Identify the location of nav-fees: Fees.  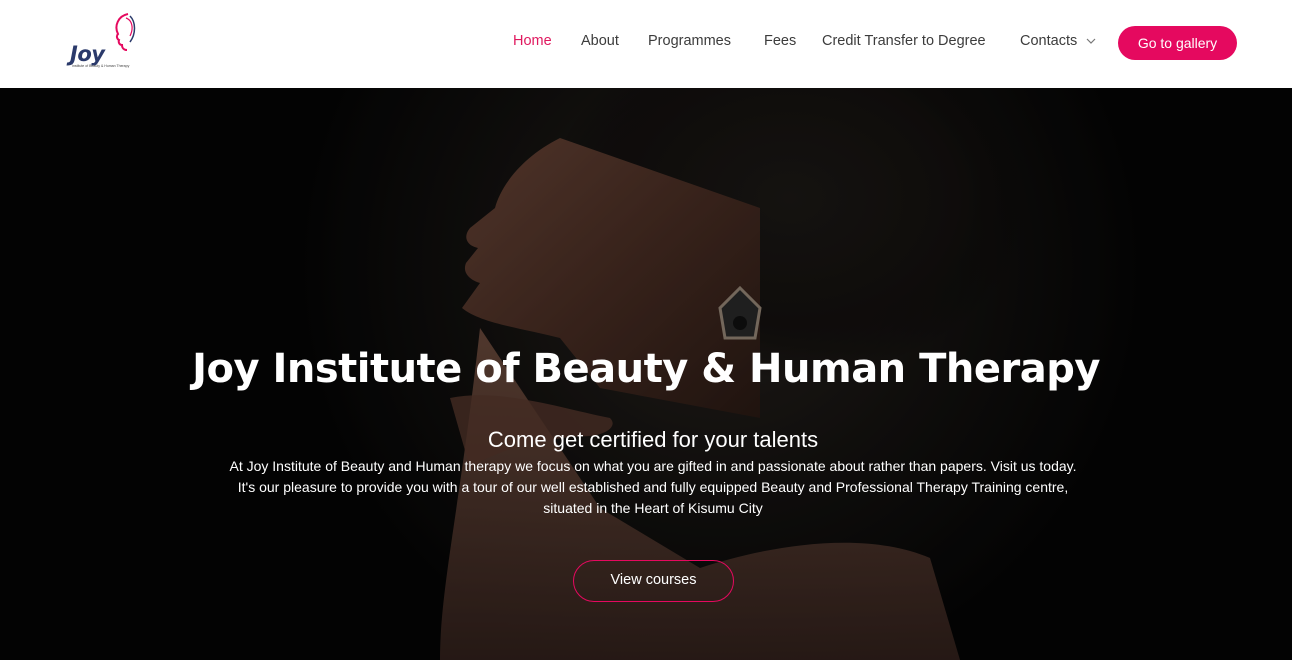
(780, 41).